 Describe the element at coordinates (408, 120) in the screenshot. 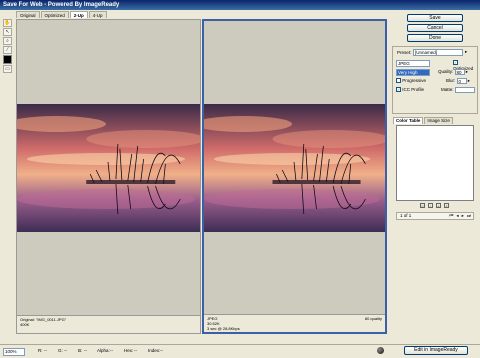

I see `tab-color-table: Color Table` at that location.